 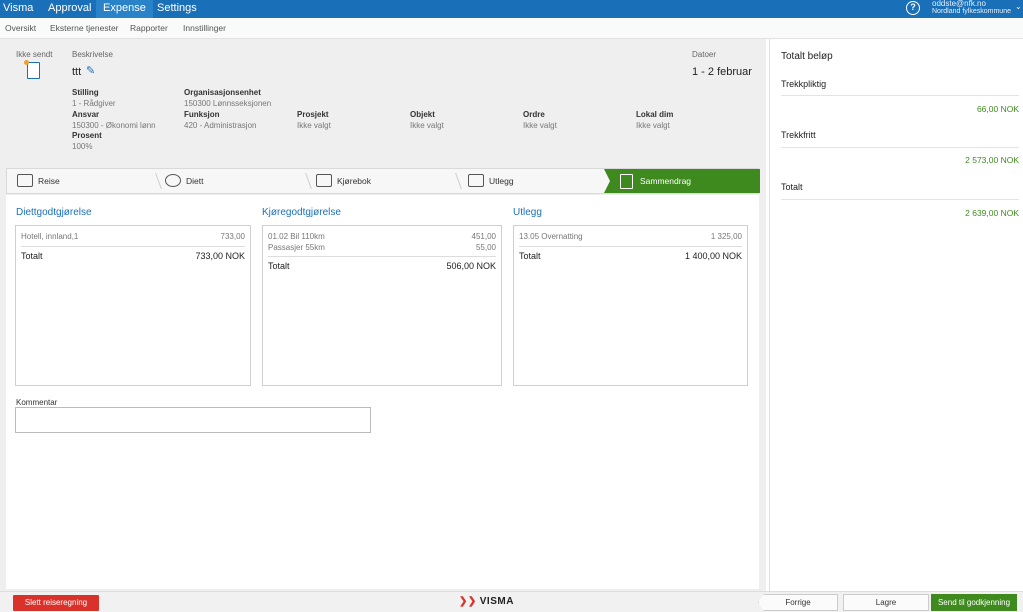 I want to click on prosjekt-value: Ikke valgt, so click(x=314, y=125).